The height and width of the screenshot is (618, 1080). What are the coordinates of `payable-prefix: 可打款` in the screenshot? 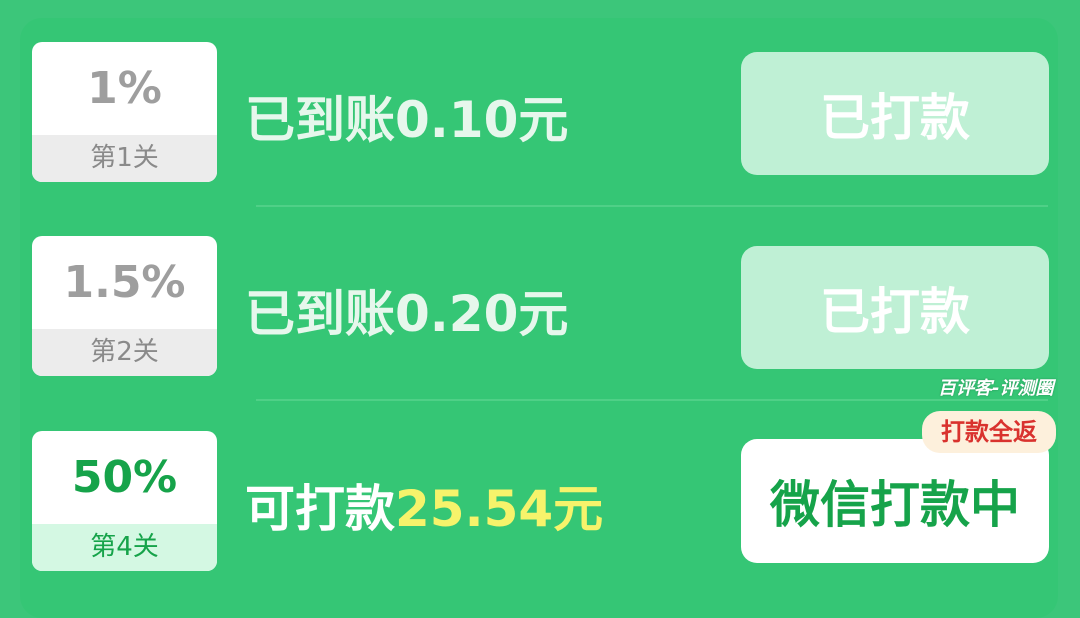 It's located at (320, 509).